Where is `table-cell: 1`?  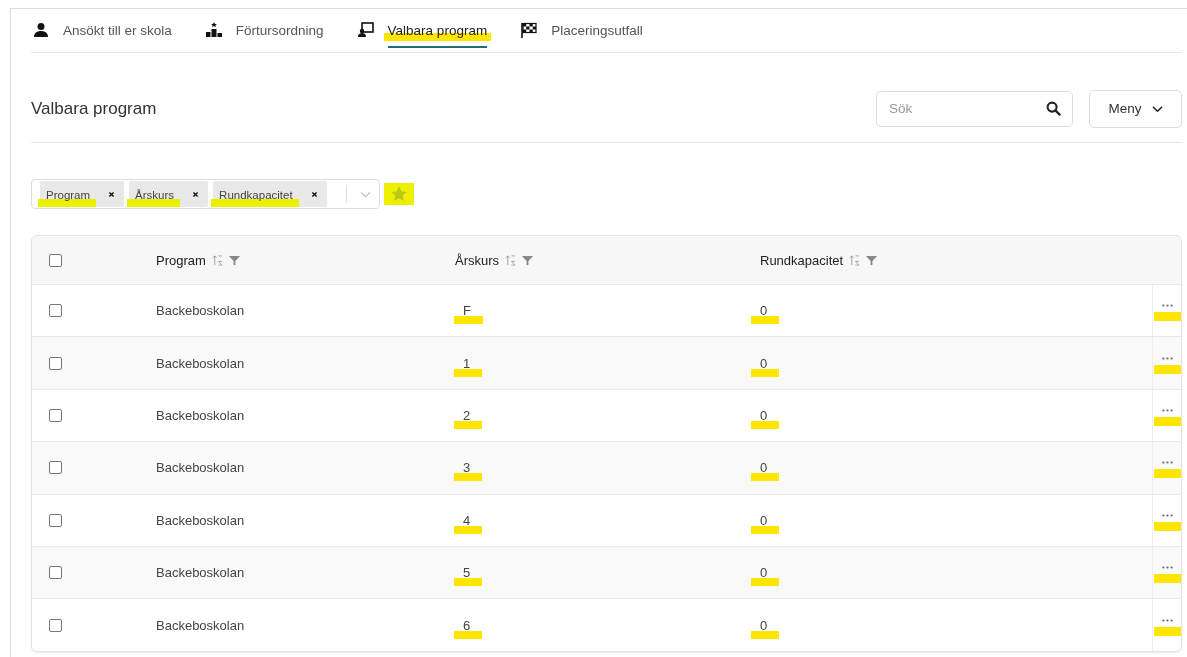
table-cell: 1 is located at coordinates (467, 363).